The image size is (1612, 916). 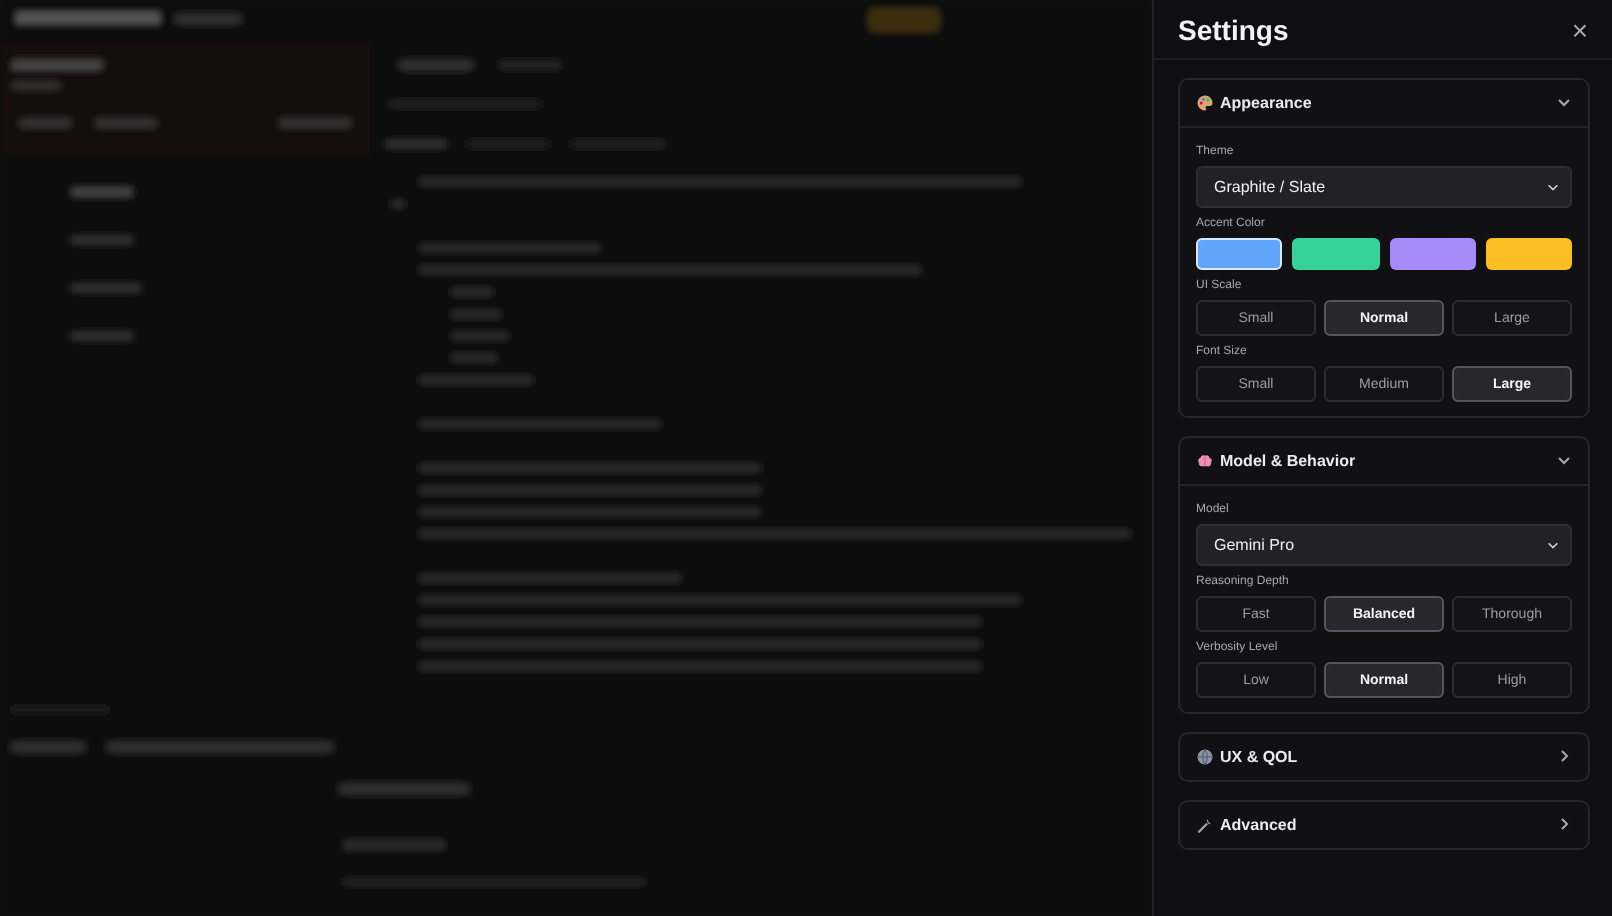 I want to click on dropdown-field: Gemini Pro, so click(x=1384, y=545).